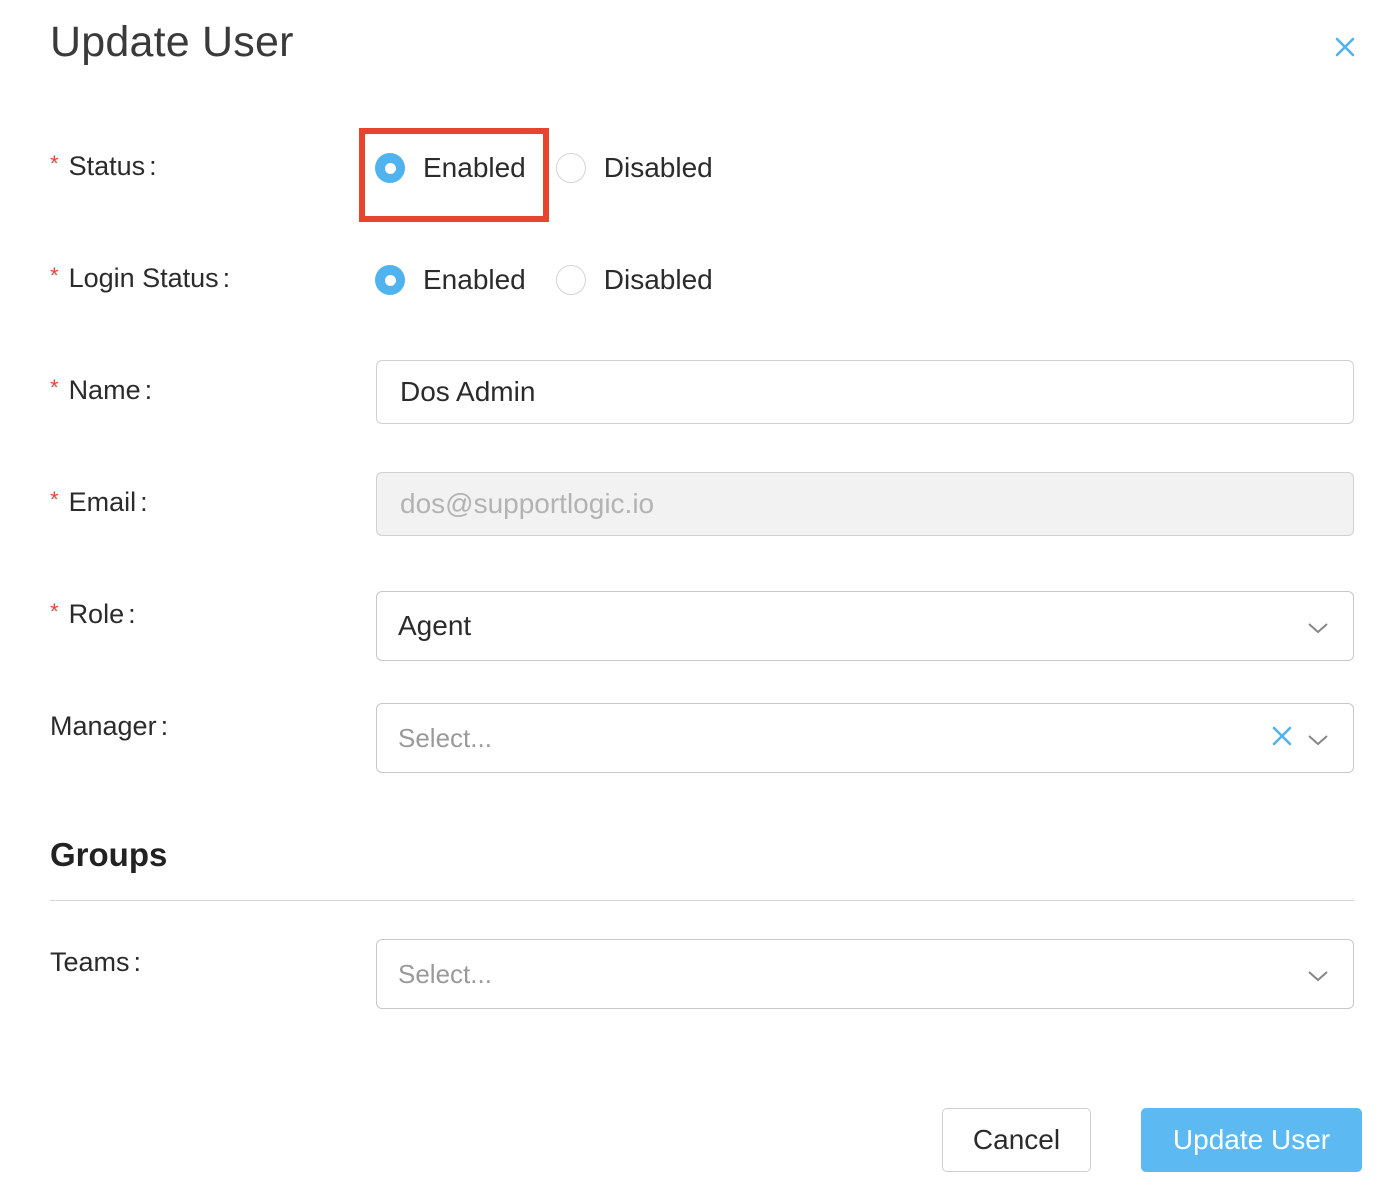 The height and width of the screenshot is (1196, 1400). What do you see at coordinates (93, 614) in the screenshot?
I see `role-label: * Role:` at bounding box center [93, 614].